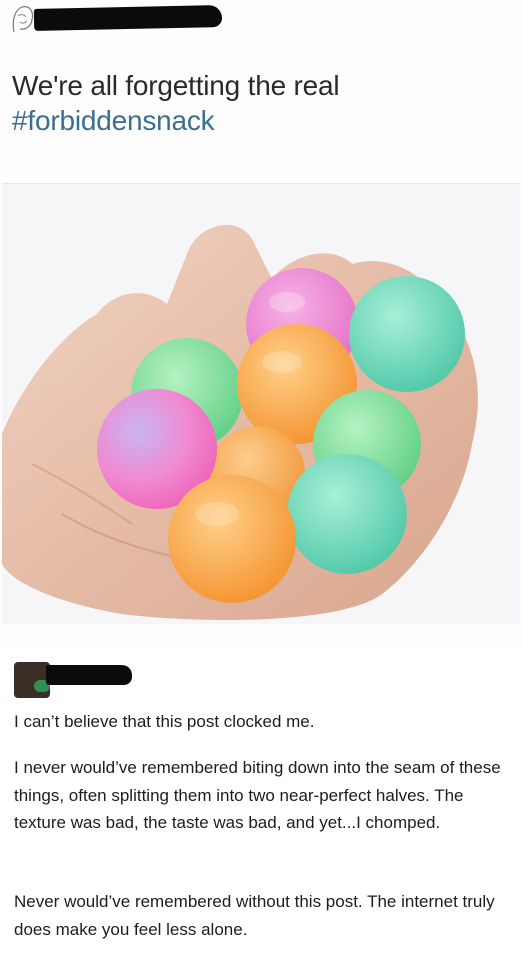  What do you see at coordinates (89, 675) in the screenshot?
I see `redacted-commenter-name` at bounding box center [89, 675].